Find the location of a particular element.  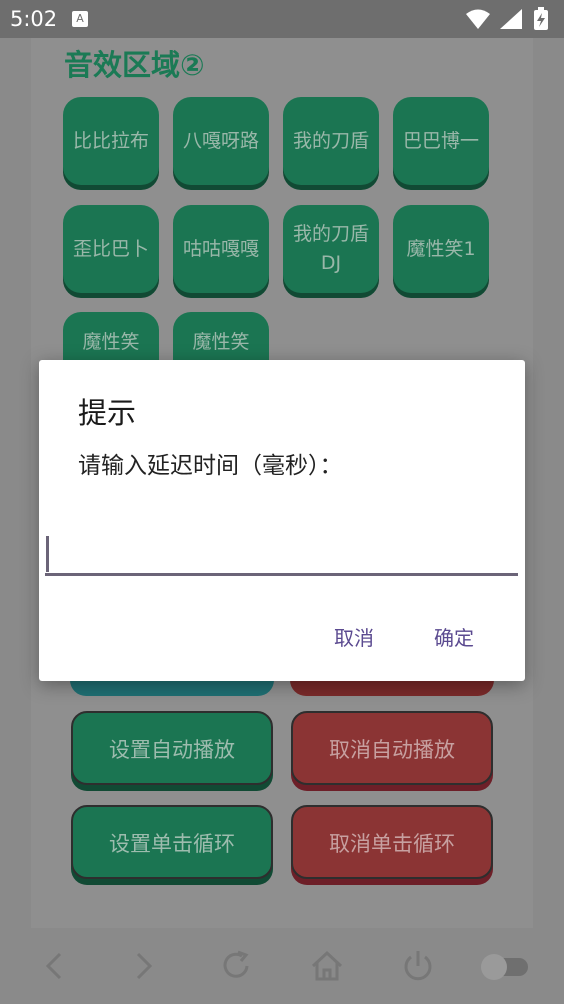

confirm-button: 确定 is located at coordinates (454, 636).